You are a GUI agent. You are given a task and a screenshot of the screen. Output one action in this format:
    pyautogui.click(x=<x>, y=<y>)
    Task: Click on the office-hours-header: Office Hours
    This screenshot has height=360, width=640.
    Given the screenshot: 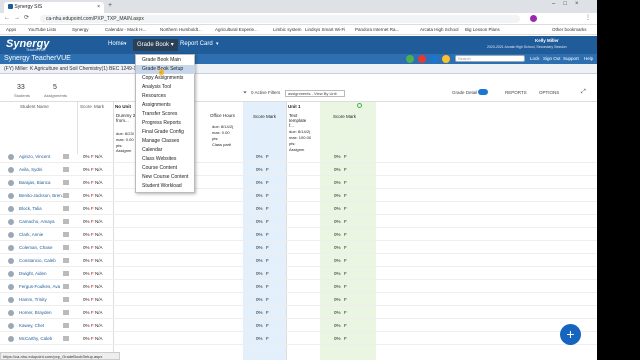 What is the action you would take?
    pyautogui.click(x=222, y=115)
    